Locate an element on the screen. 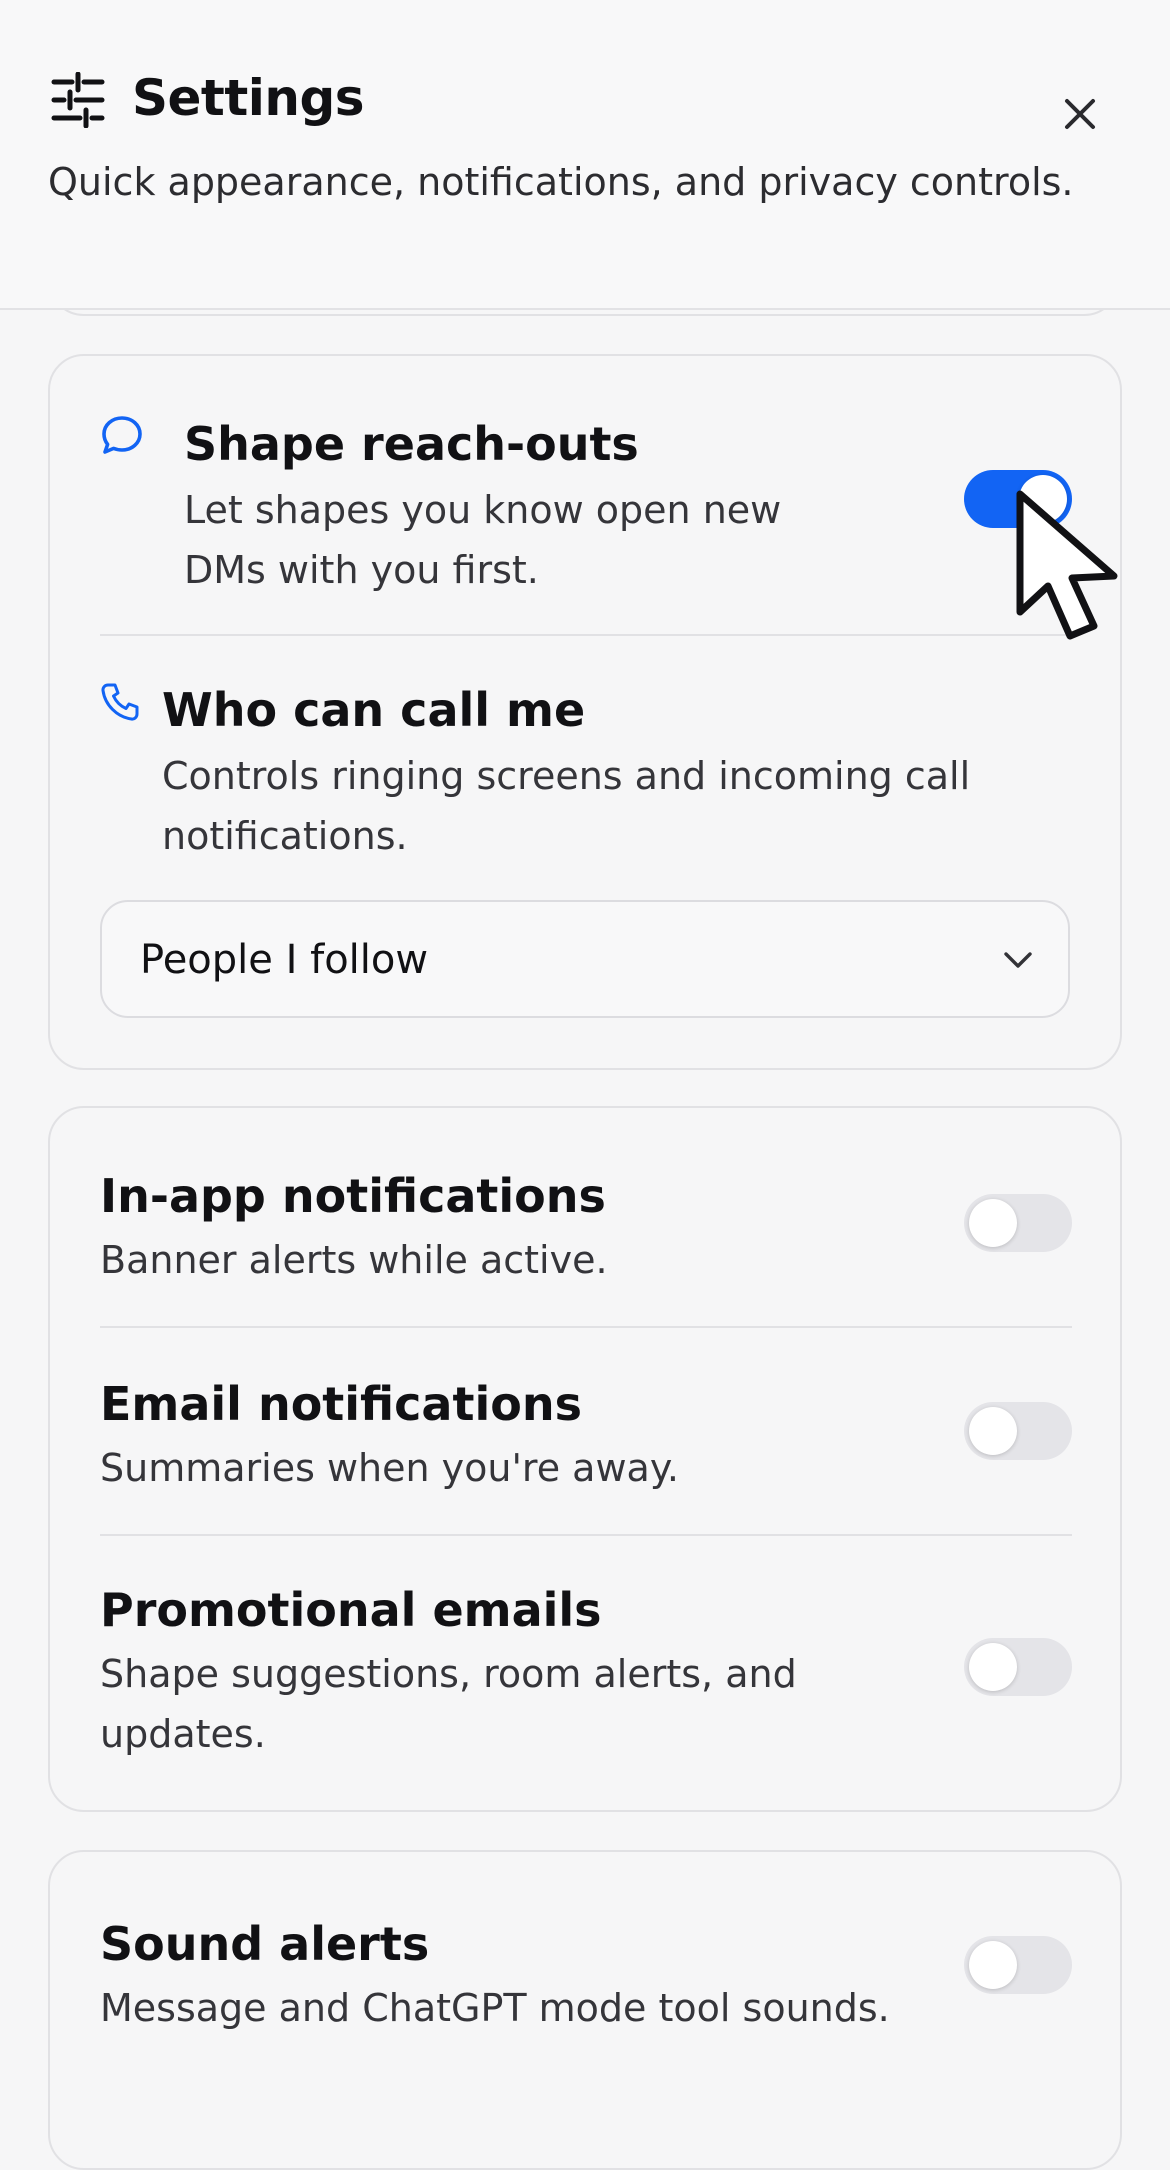  sound-alerts-title: Sound alerts is located at coordinates (265, 1944).